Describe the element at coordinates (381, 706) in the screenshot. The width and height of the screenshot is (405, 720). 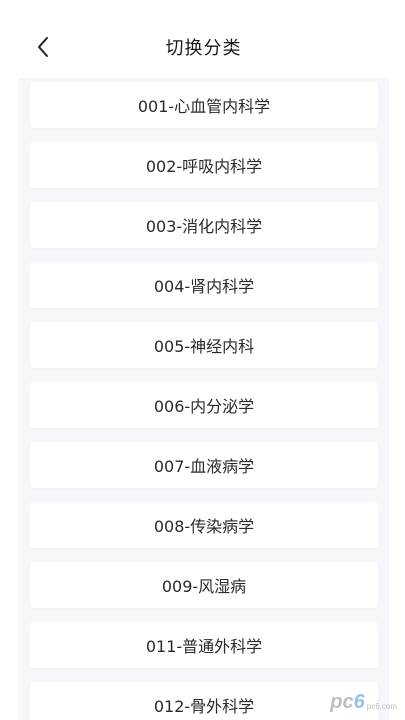
I see `watermark-domain: pc6.com` at that location.